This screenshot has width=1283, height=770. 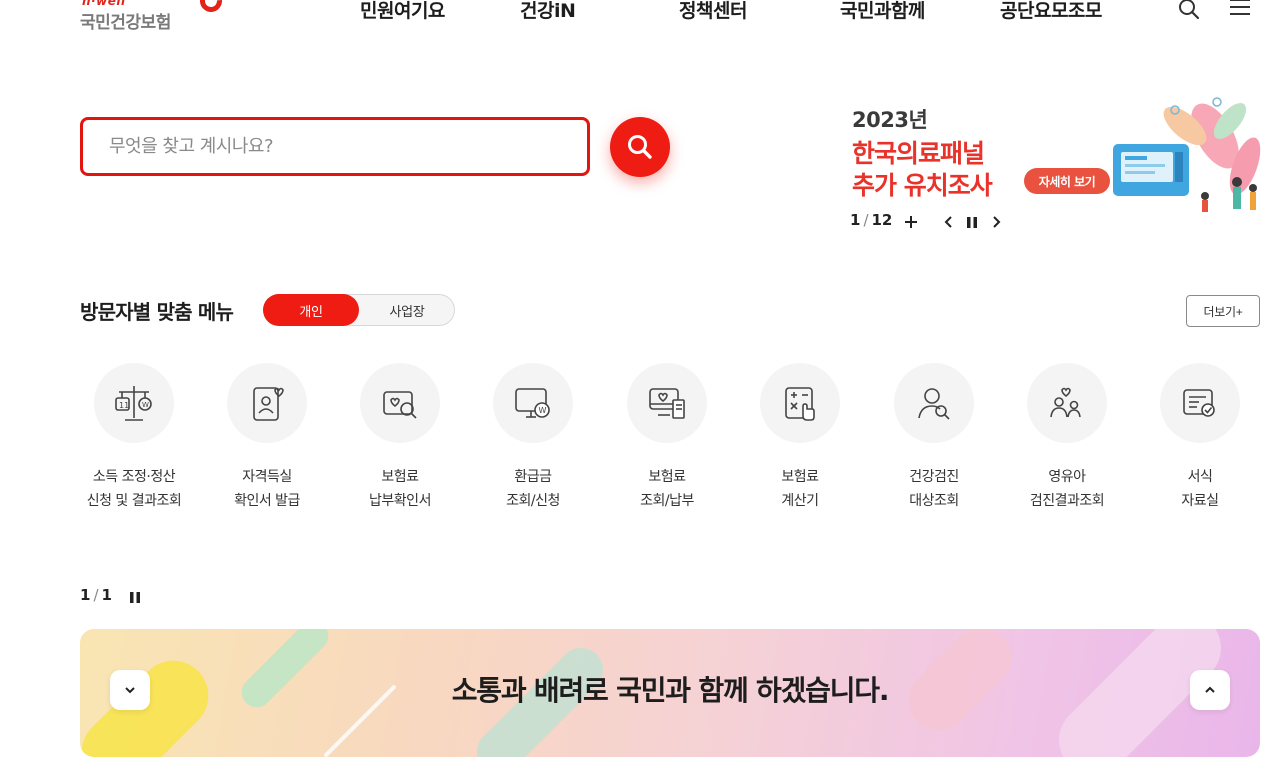 What do you see at coordinates (934, 489) in the screenshot?
I see `menu-label: 건강검진 대상조회` at bounding box center [934, 489].